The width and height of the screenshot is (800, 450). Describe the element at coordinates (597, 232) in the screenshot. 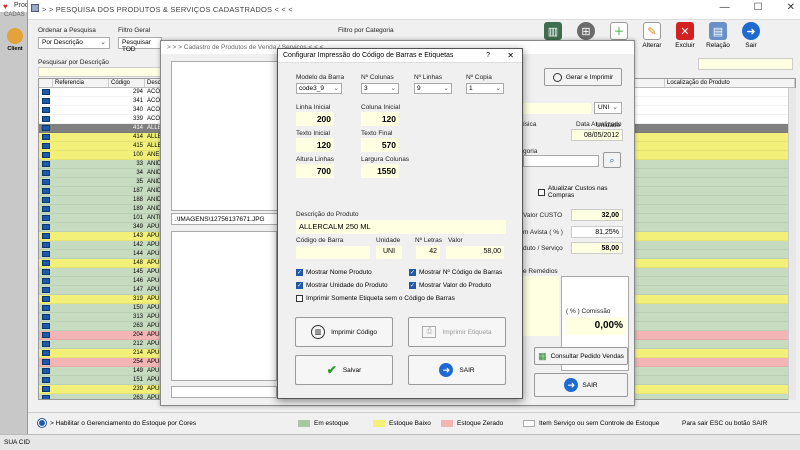

I see `avista-field: 81,25%` at that location.